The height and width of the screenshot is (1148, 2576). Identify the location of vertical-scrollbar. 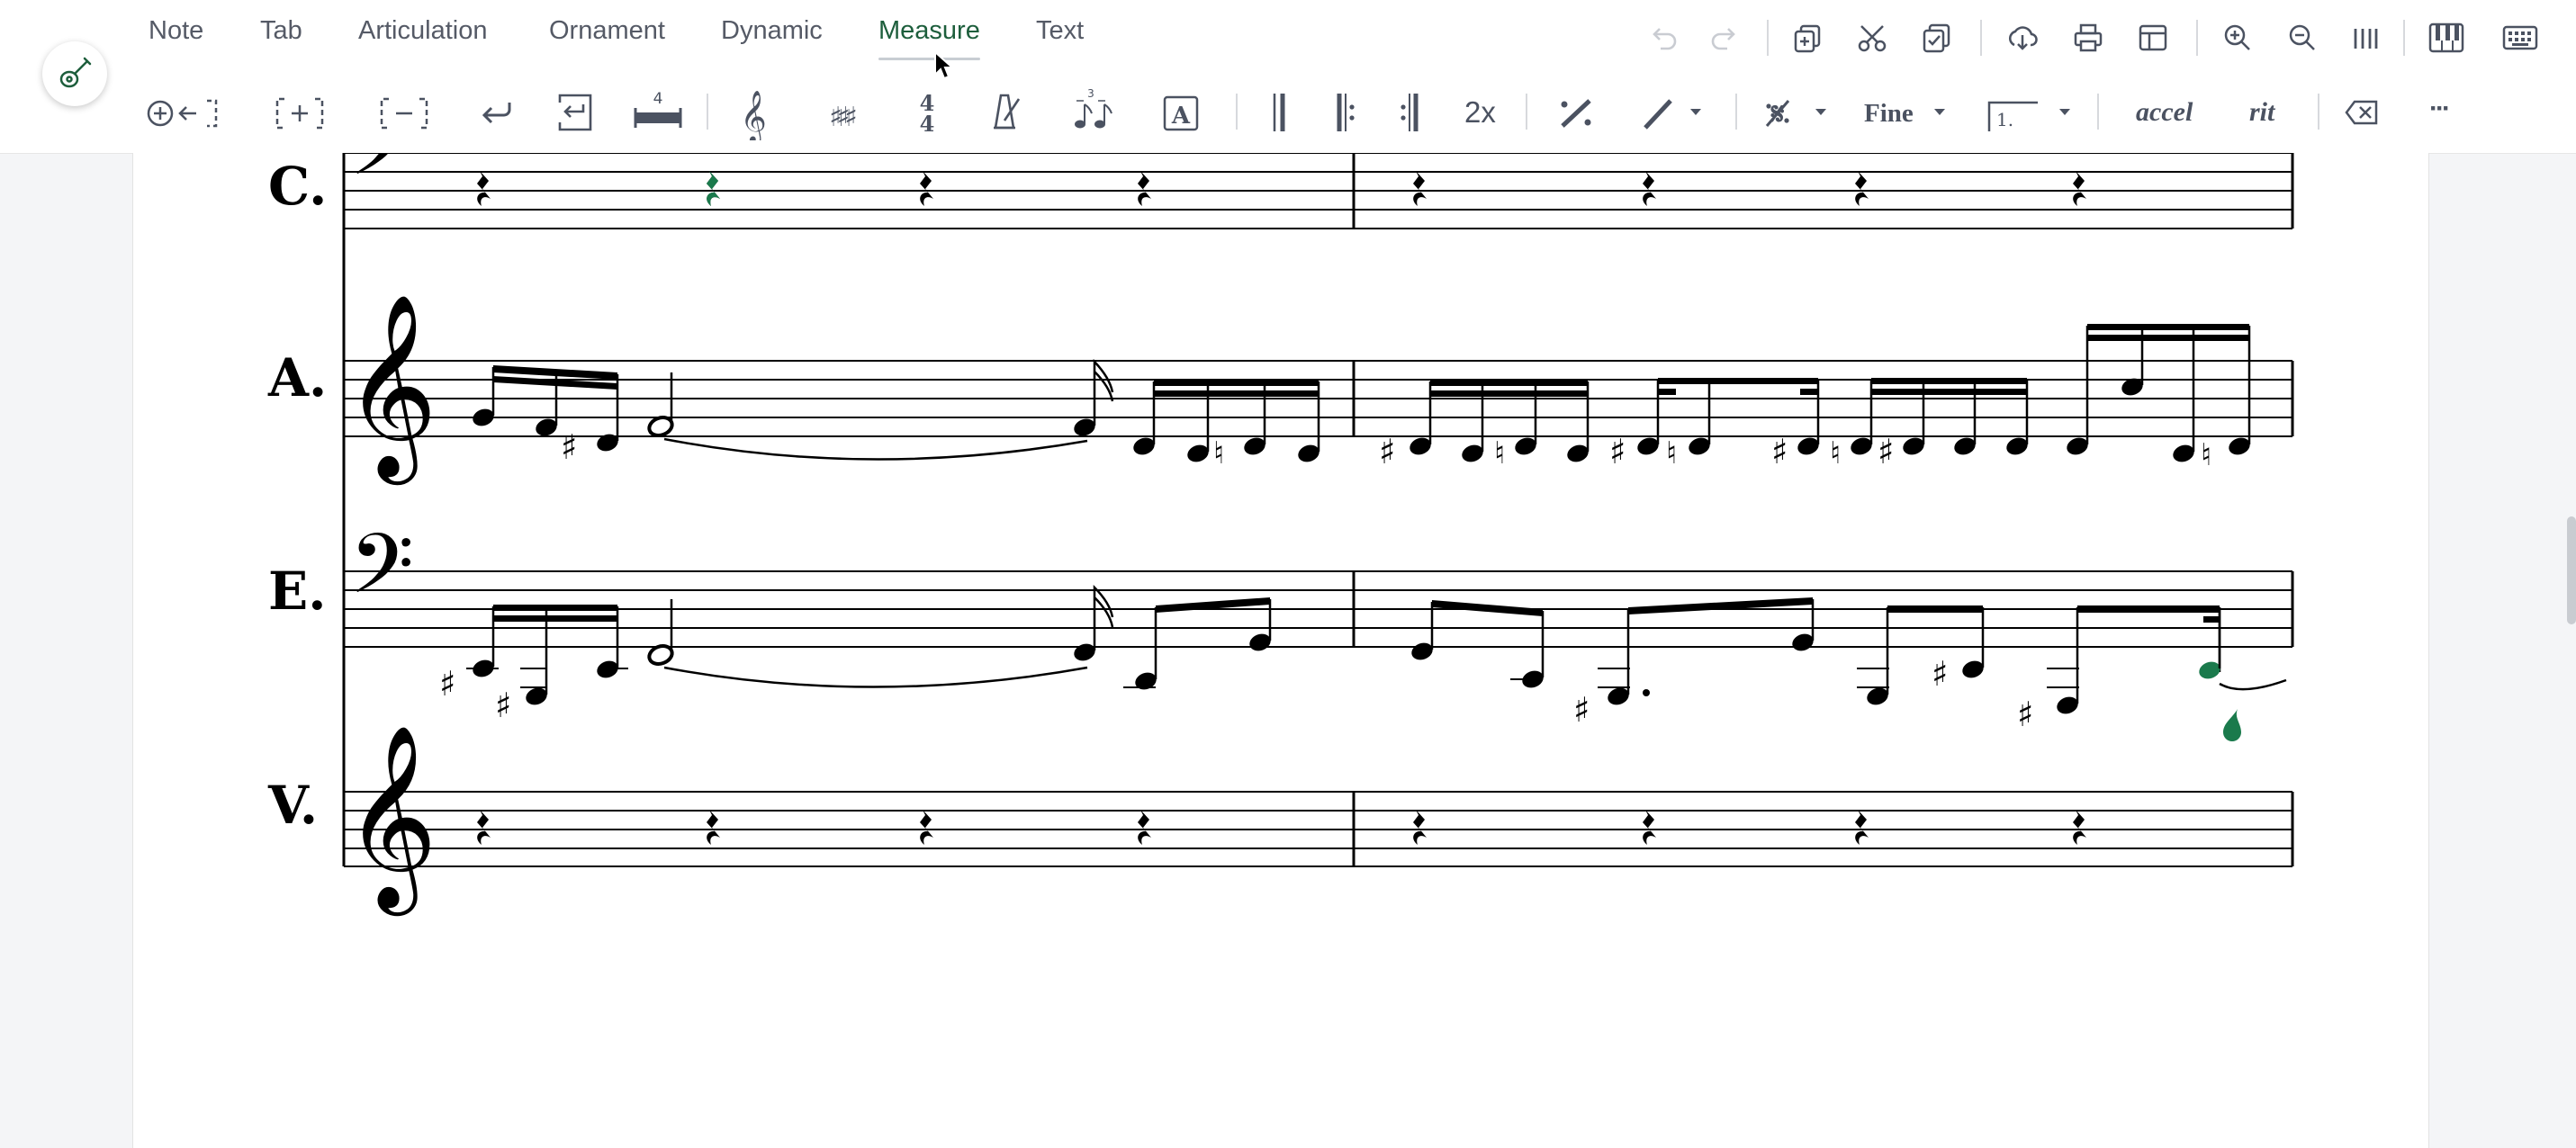
(2571, 570).